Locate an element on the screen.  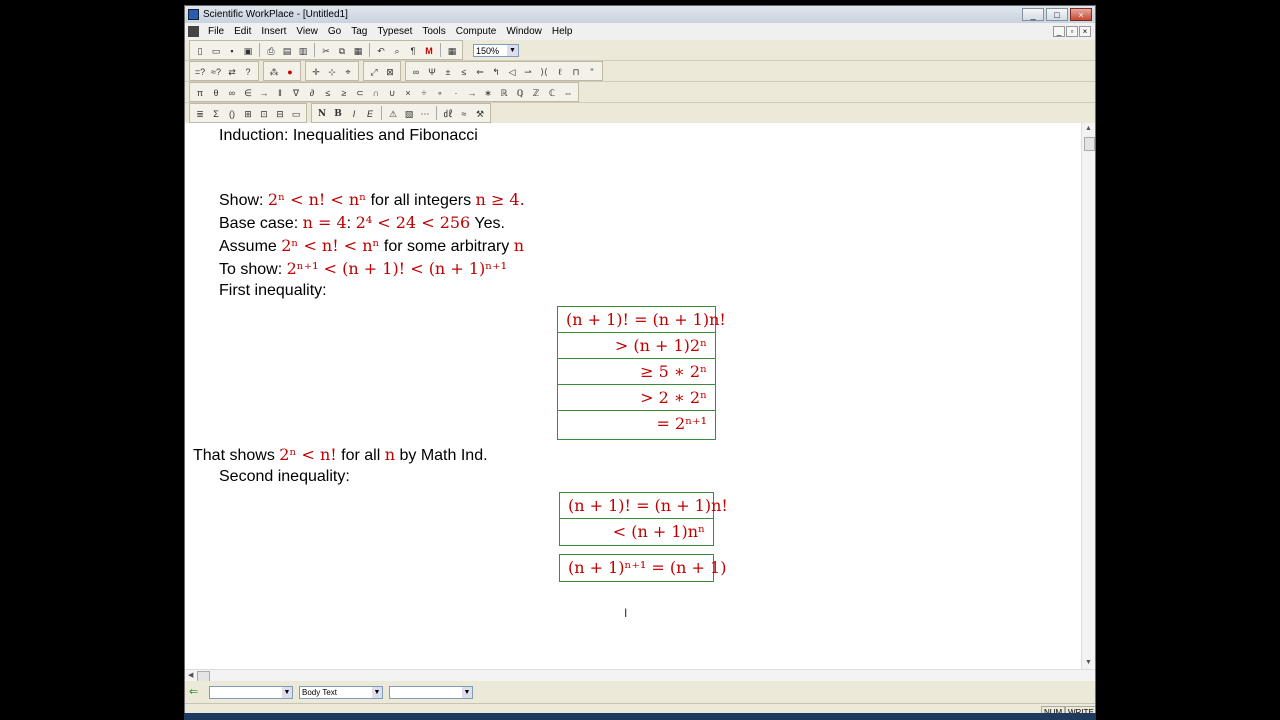
scroll-down-icon: ▼ is located at coordinates (1088, 663).